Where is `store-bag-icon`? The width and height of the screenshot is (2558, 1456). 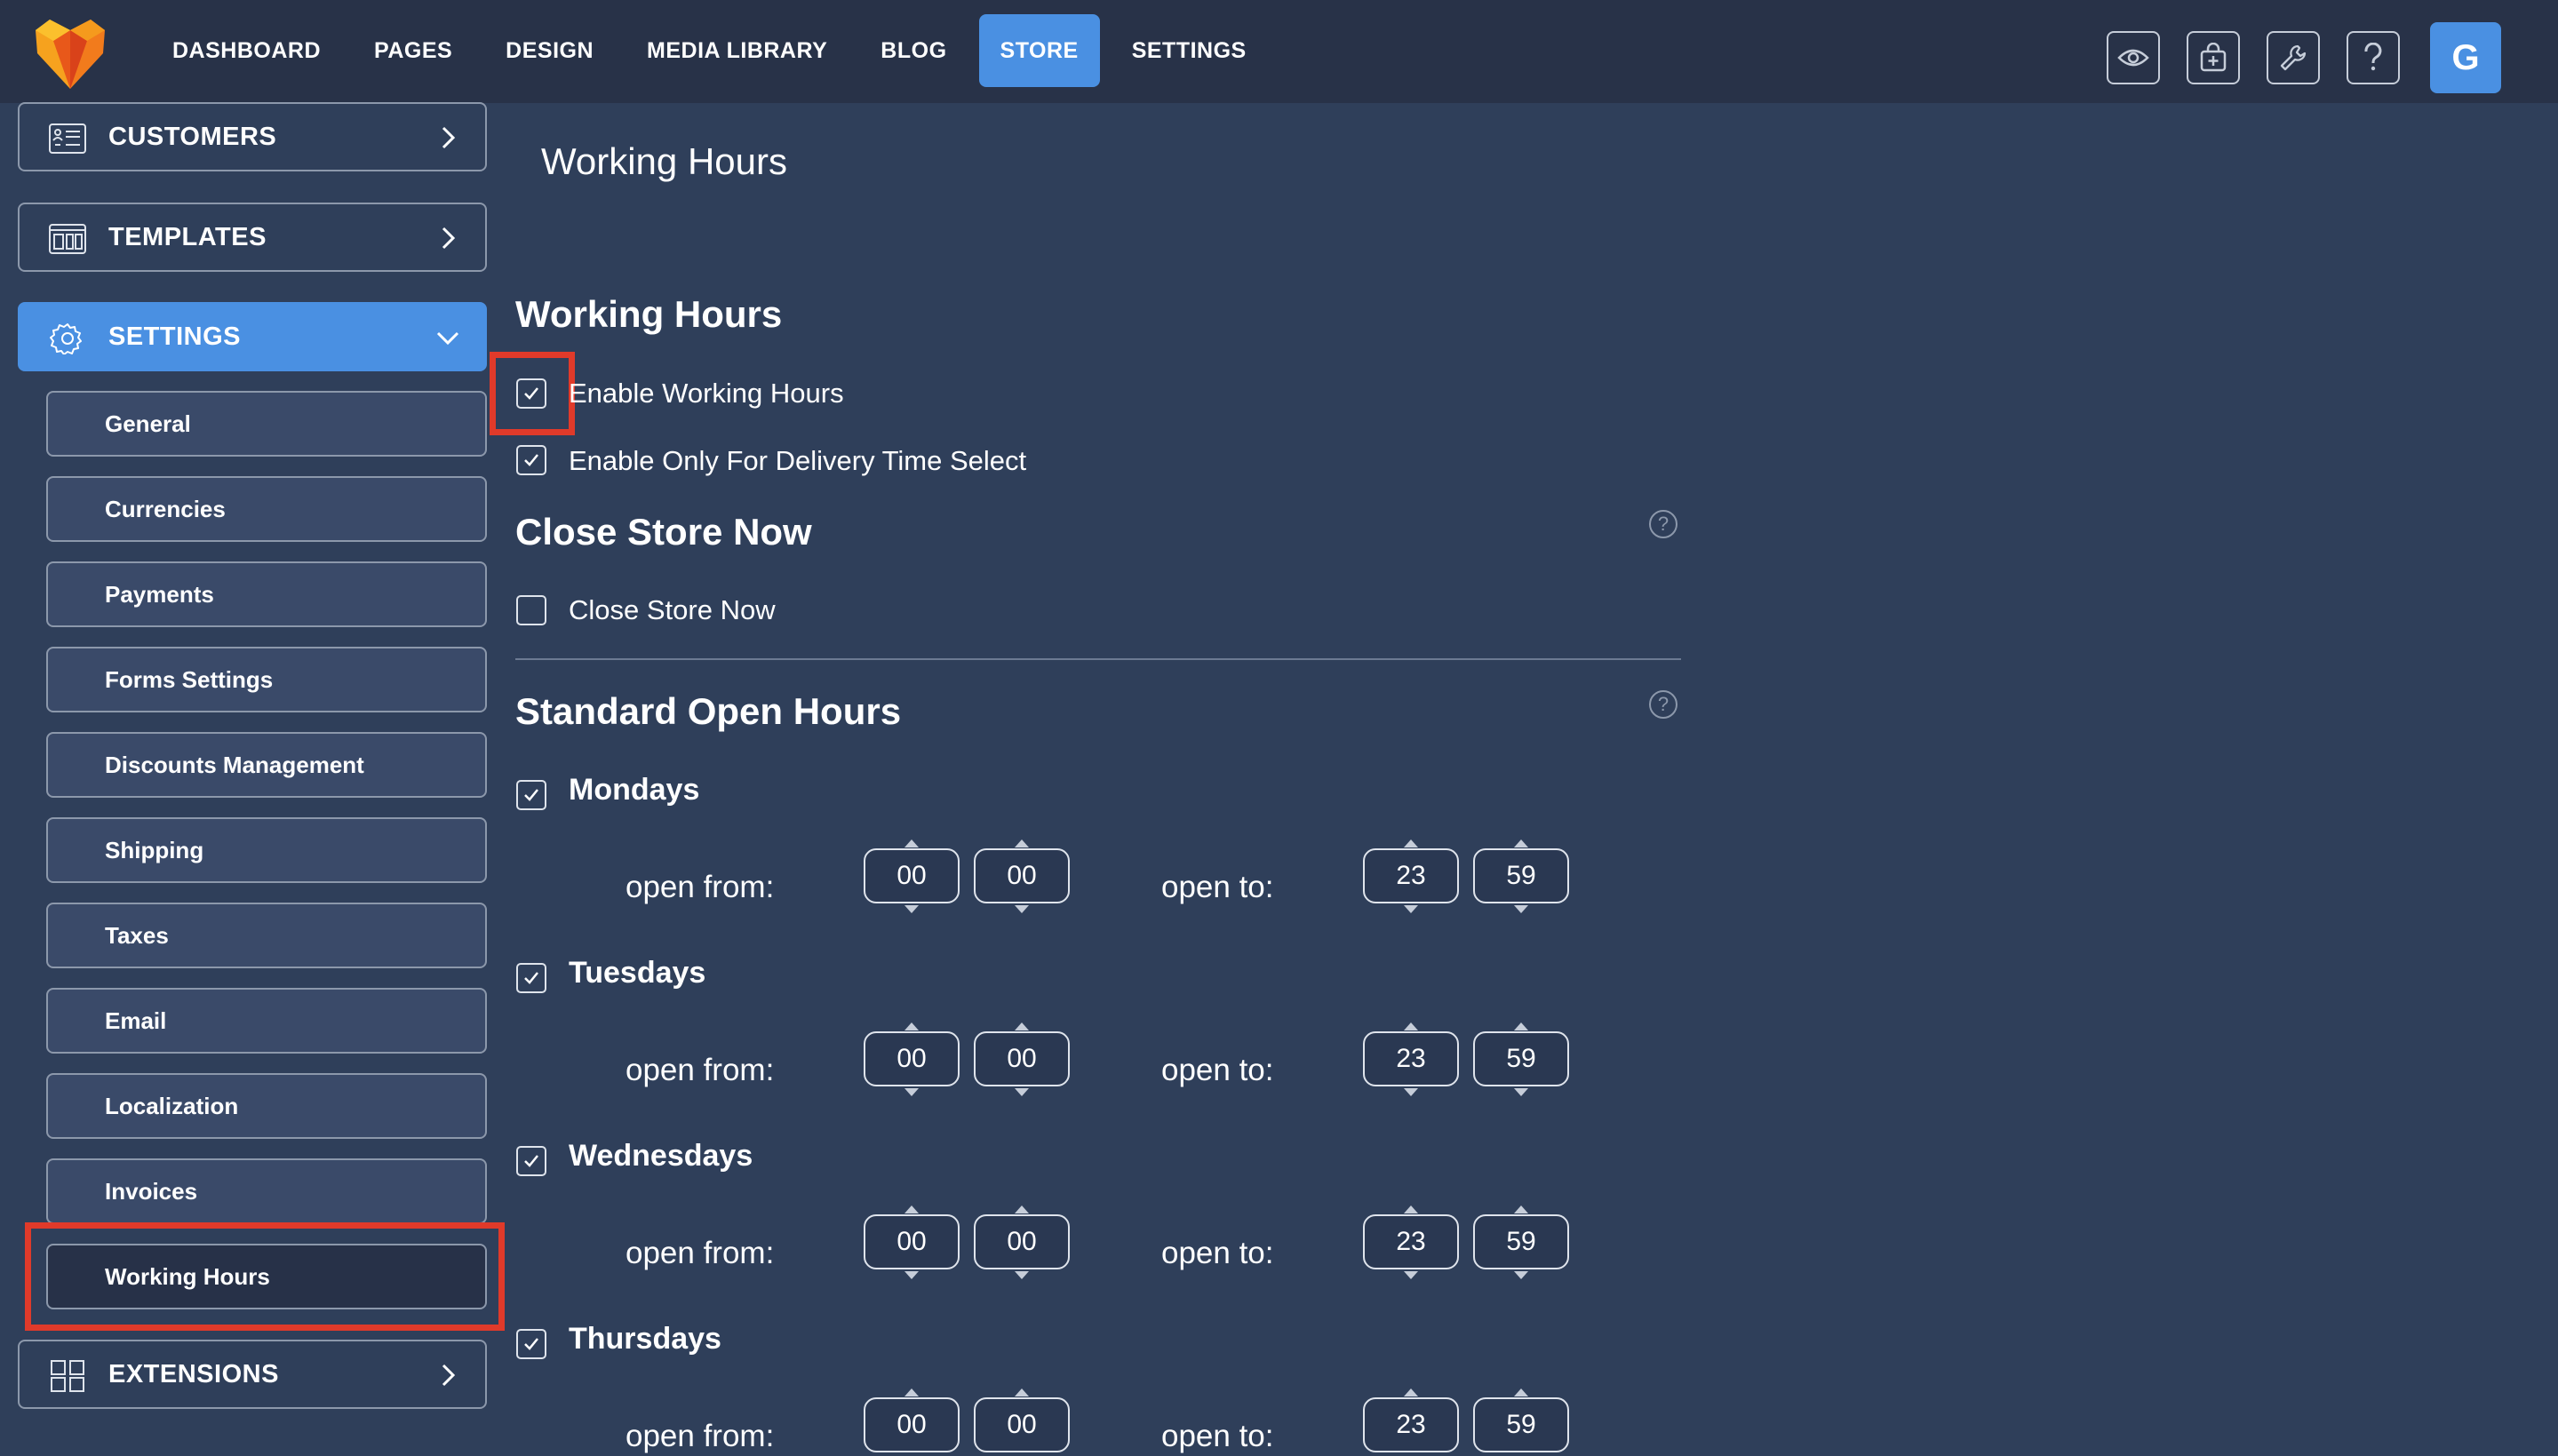
store-bag-icon is located at coordinates (2213, 57).